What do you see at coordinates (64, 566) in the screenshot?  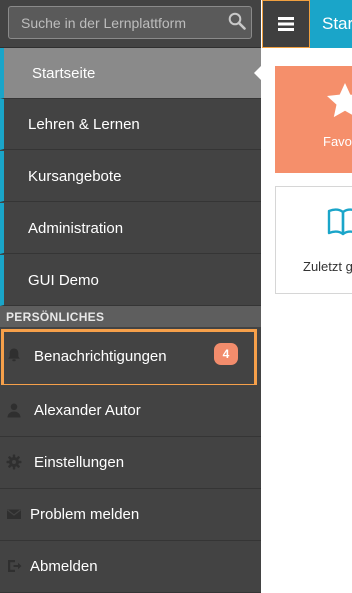 I see `personal-item-label: Abmelden` at bounding box center [64, 566].